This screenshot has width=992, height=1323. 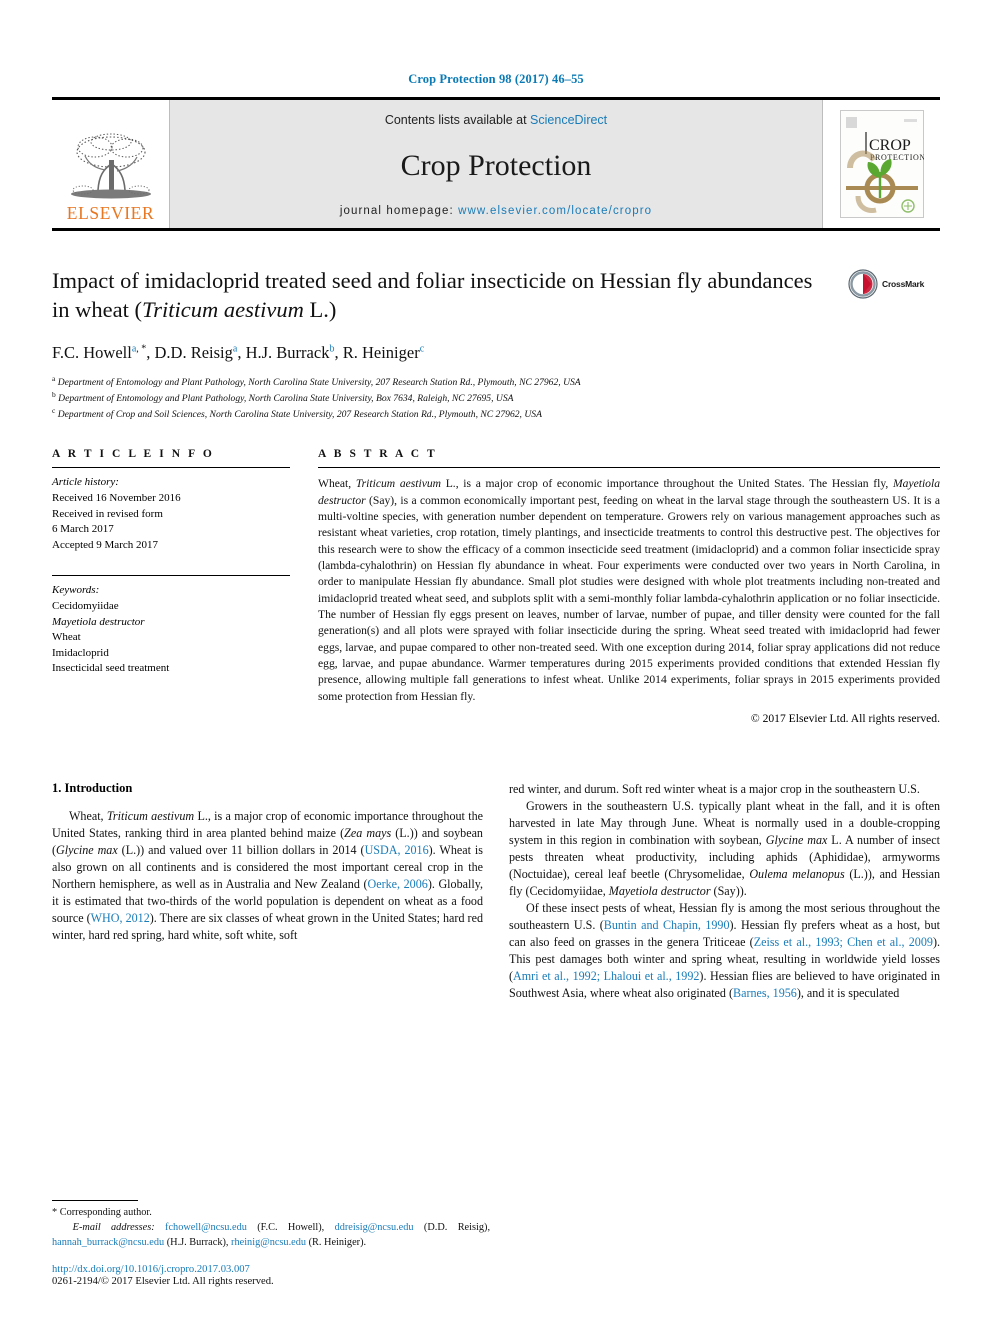 I want to click on citation-link: Barnes, 1956, so click(x=765, y=993).